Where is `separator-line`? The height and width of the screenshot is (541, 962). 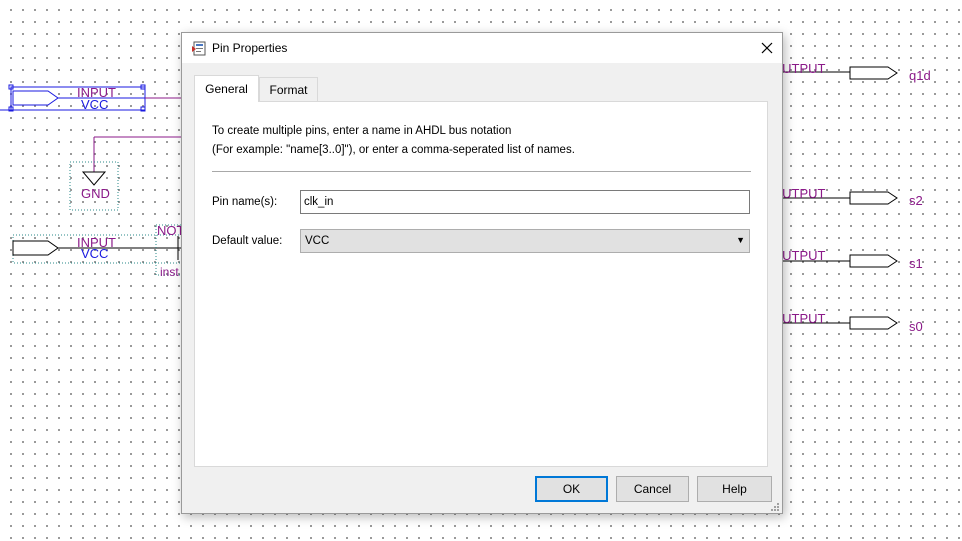 separator-line is located at coordinates (481, 171).